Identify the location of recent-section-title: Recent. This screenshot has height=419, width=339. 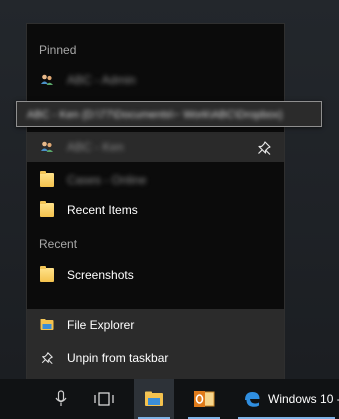
(58, 244).